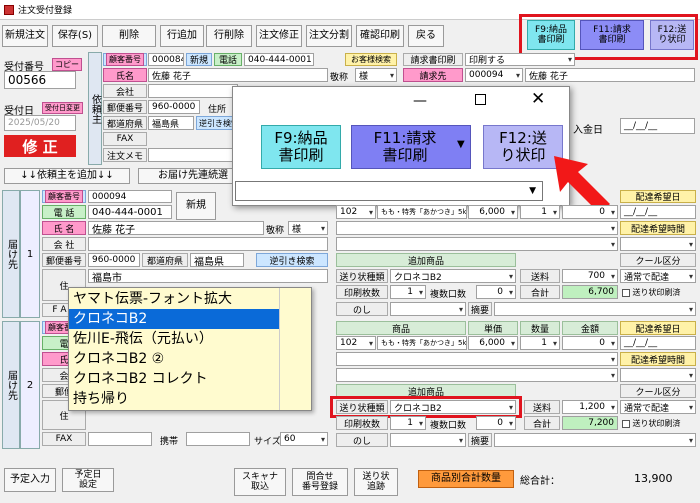  What do you see at coordinates (196, 206) in the screenshot?
I see `dest1-new-button: 新規` at bounding box center [196, 206].